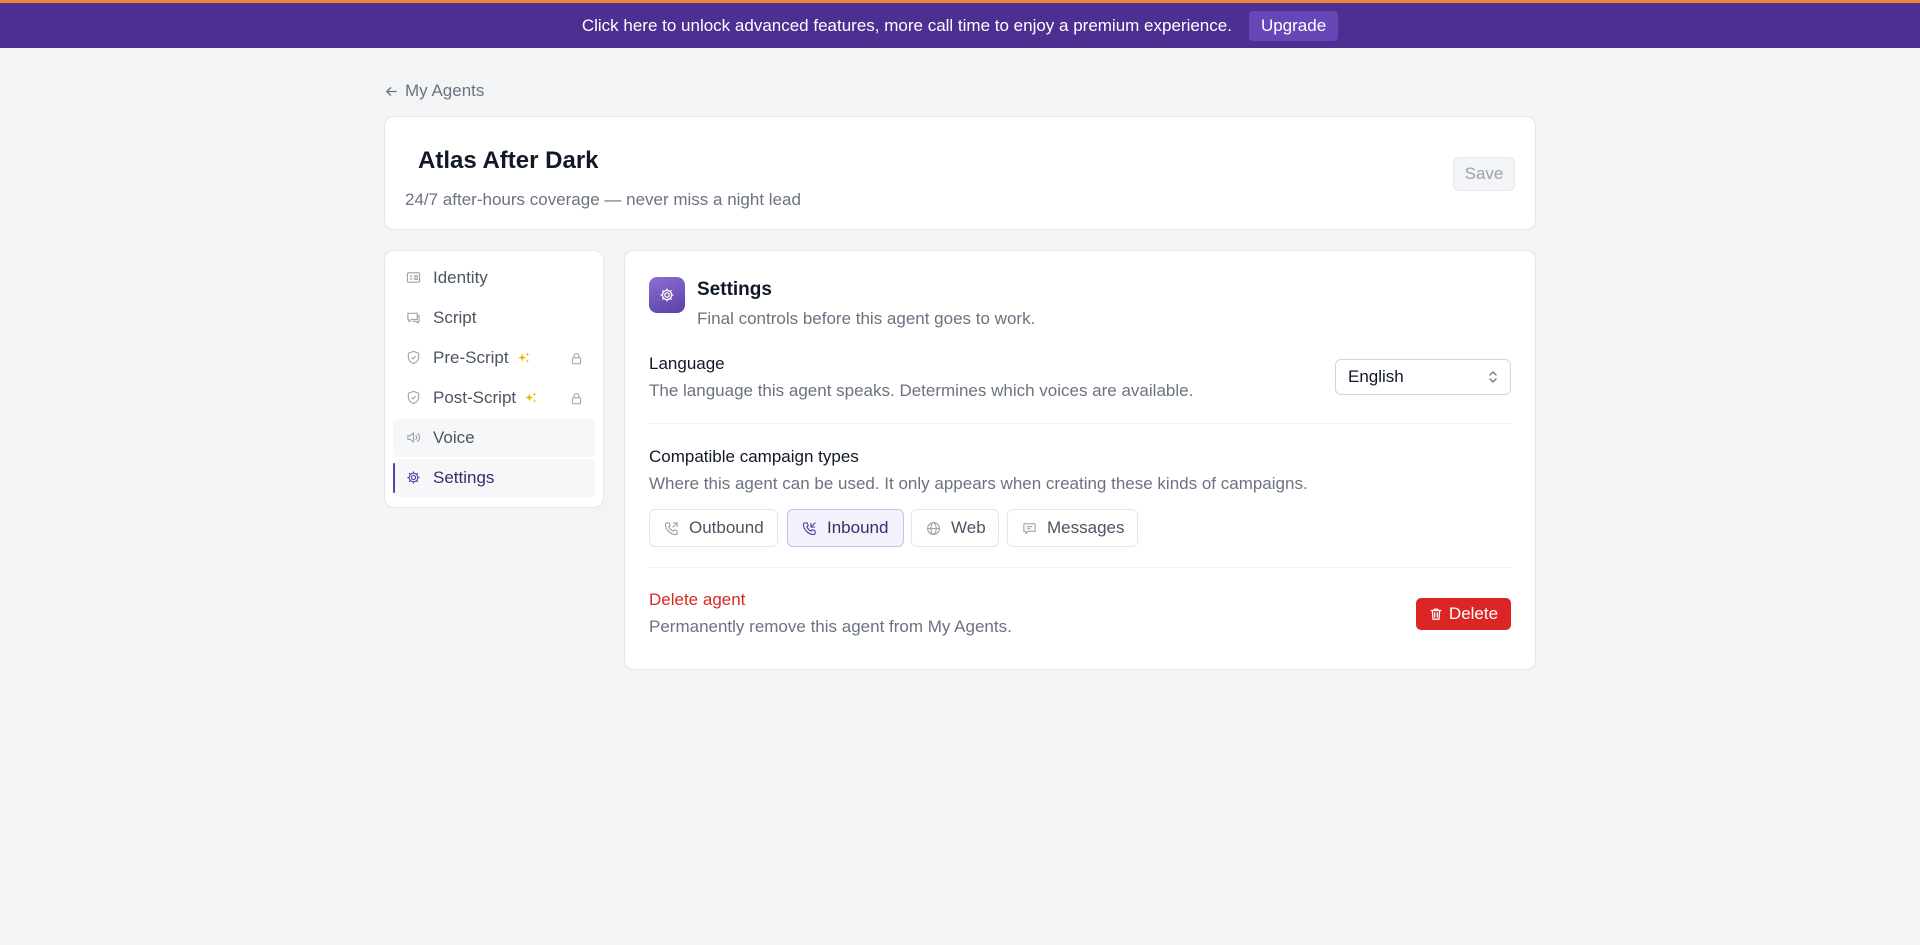  Describe the element at coordinates (671, 528) in the screenshot. I see `phone-outgoing-icon` at that location.